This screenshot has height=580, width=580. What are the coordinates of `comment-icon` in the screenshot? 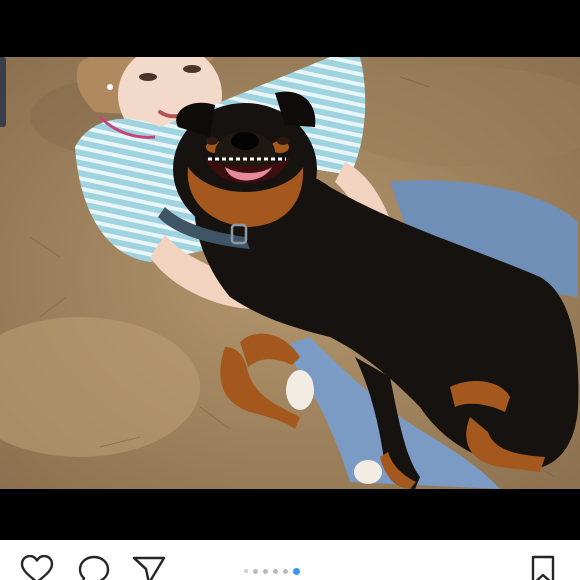 It's located at (94, 567).